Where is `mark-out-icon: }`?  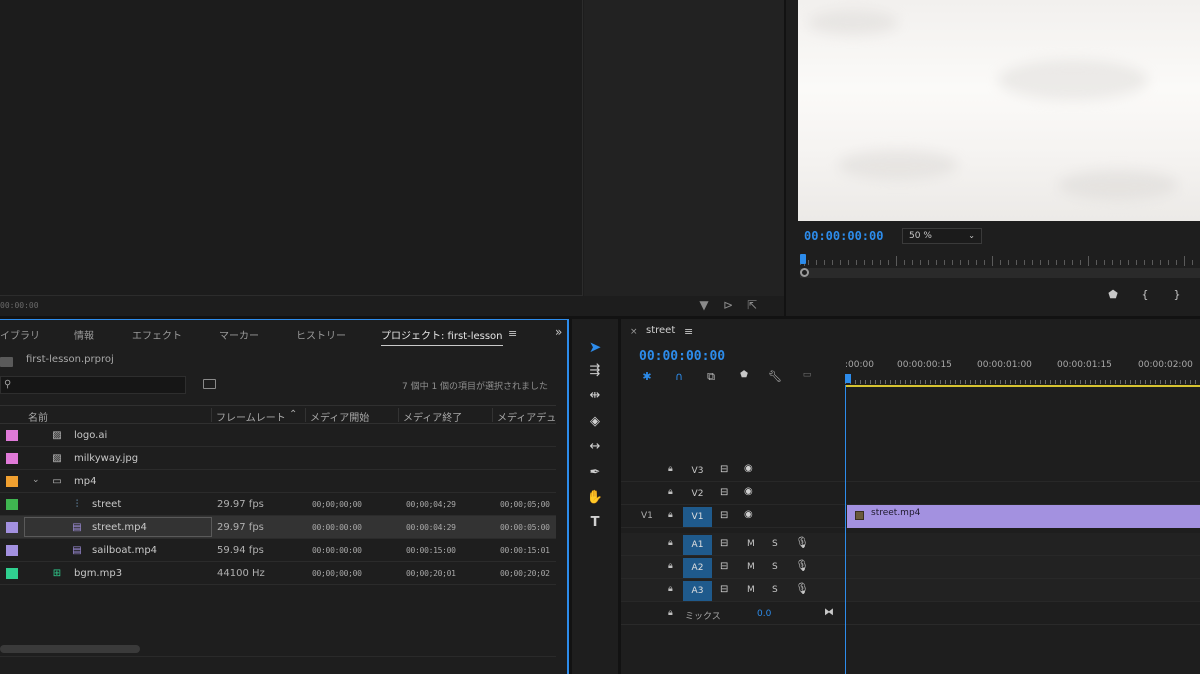 mark-out-icon: } is located at coordinates (1177, 294).